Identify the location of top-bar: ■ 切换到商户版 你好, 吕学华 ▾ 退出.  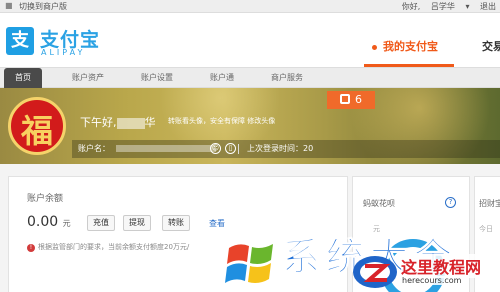
(250, 6).